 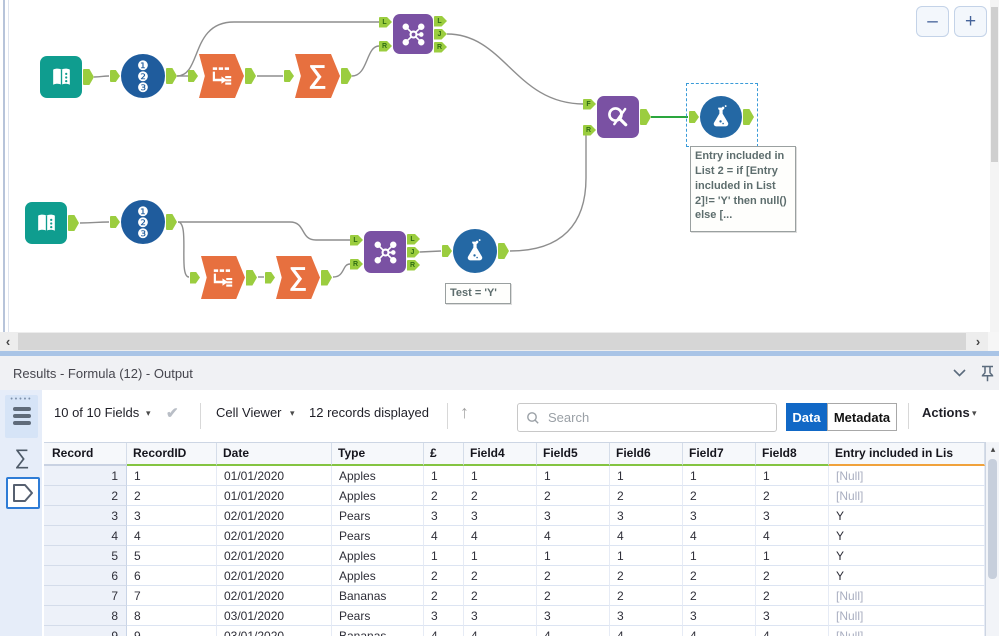 What do you see at coordinates (298, 277) in the screenshot?
I see `tool-summarize-2: ∑` at bounding box center [298, 277].